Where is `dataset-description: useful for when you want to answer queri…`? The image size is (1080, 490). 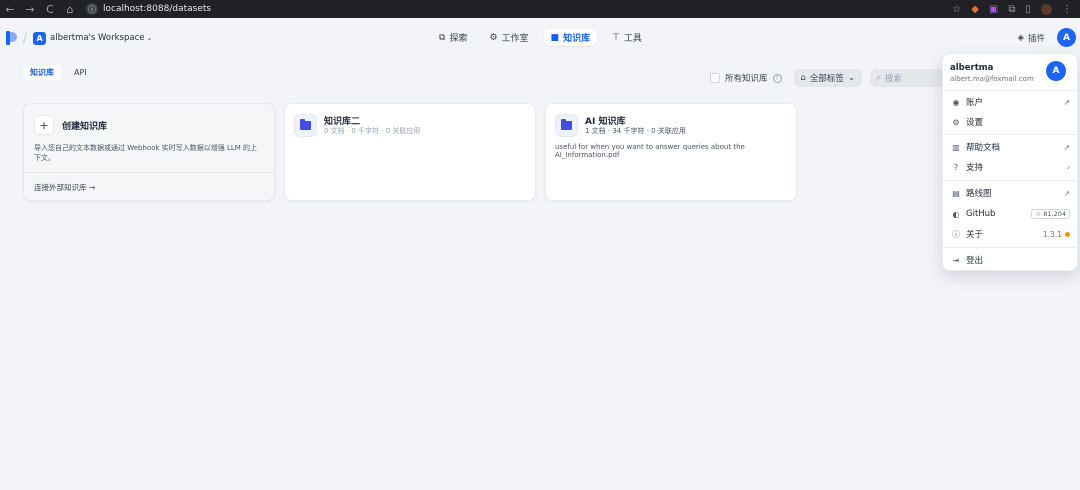
dataset-description: useful for when you want to answer queri… is located at coordinates (650, 151).